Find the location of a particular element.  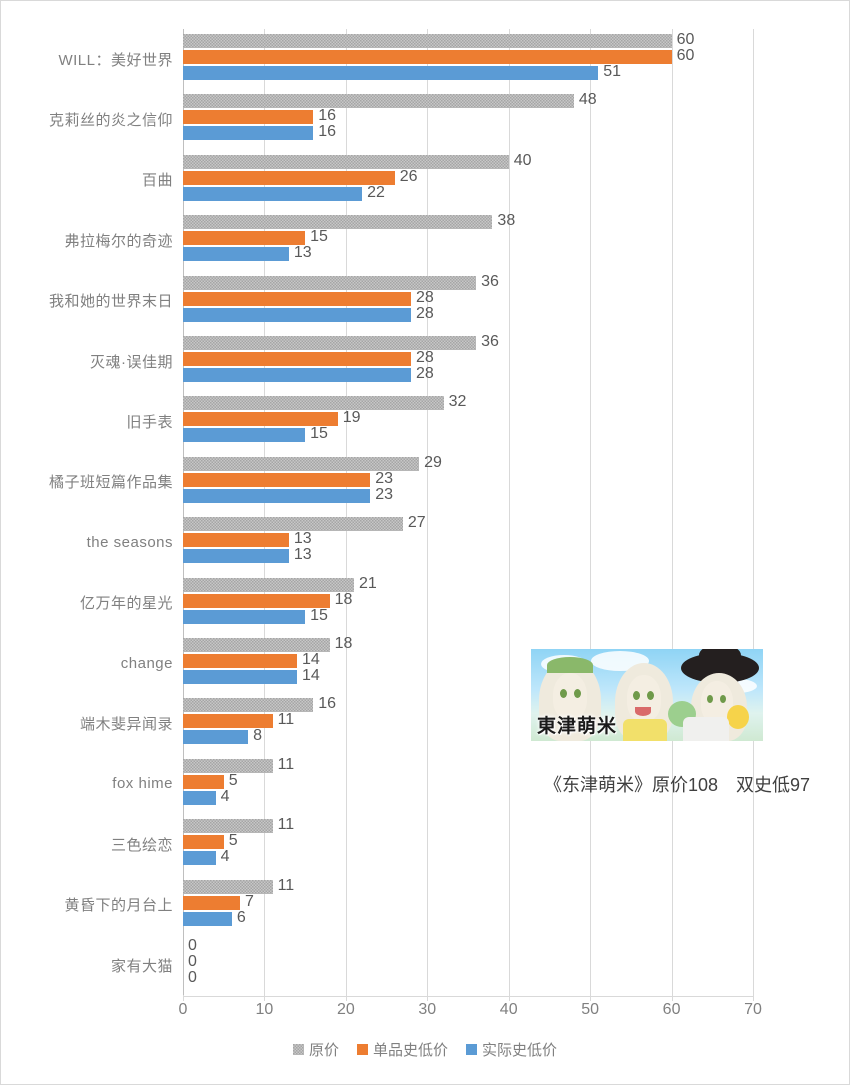

bar-value-label: 15 is located at coordinates (319, 434).